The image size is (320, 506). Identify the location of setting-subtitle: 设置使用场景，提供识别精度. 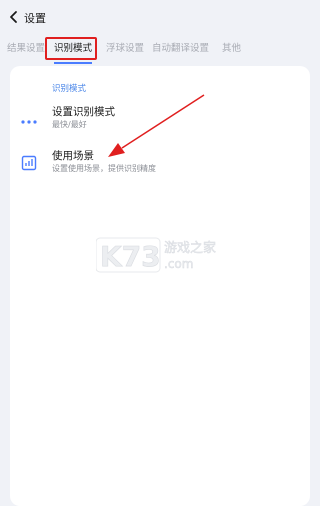
(104, 168).